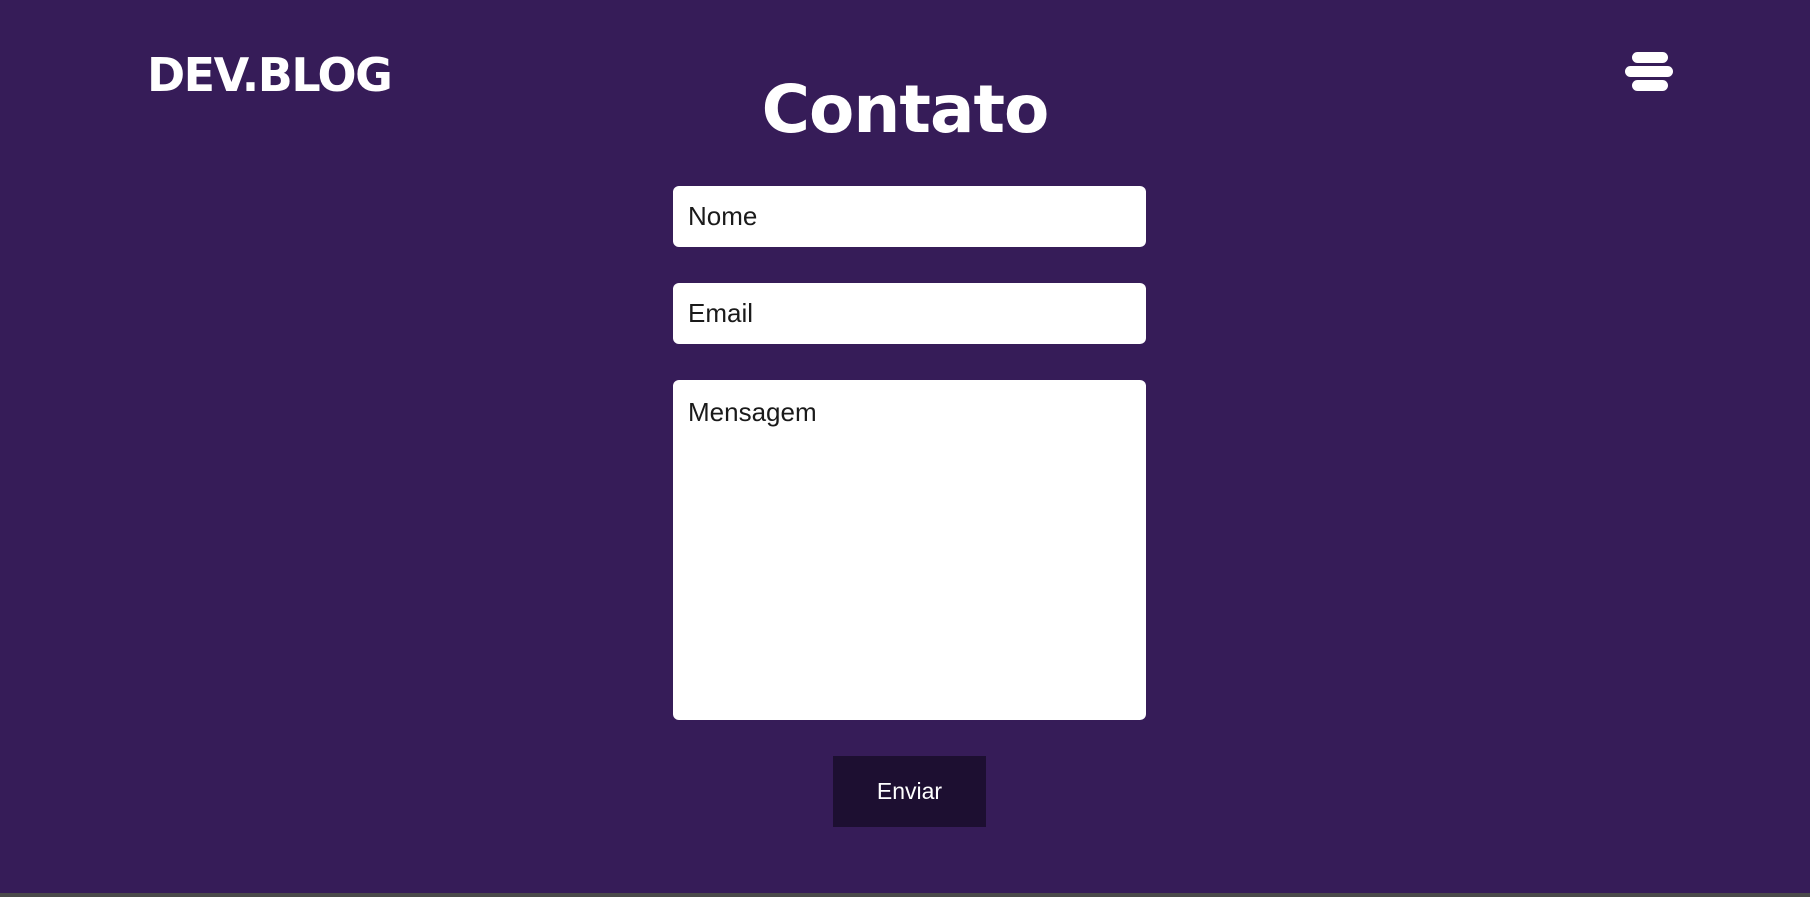 The image size is (1810, 897). I want to click on menu-bar-top, so click(1650, 57).